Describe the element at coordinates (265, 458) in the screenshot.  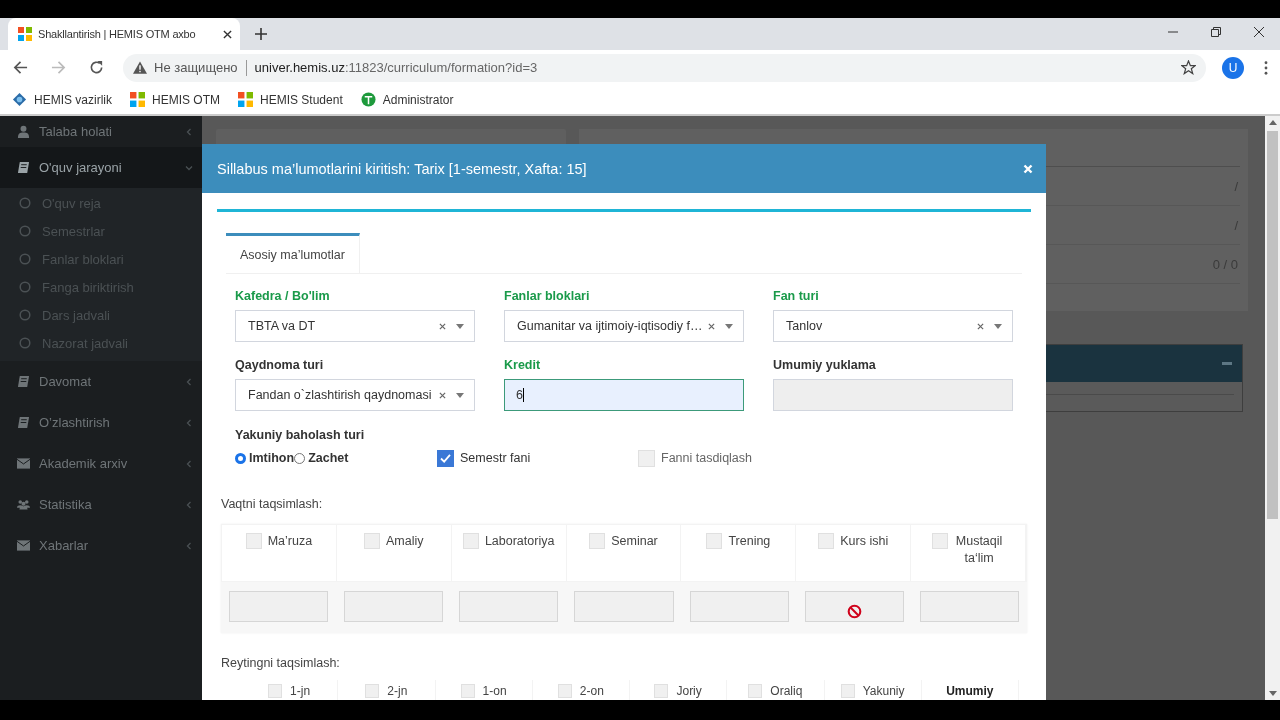
I see `radio-option: Imtihon` at that location.